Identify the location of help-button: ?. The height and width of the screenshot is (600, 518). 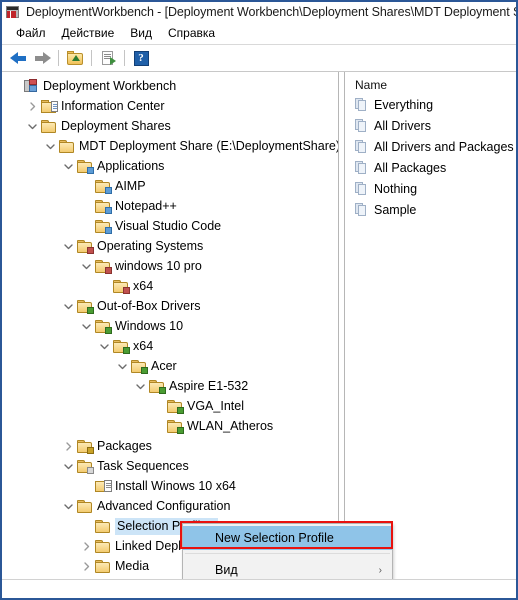
(141, 58).